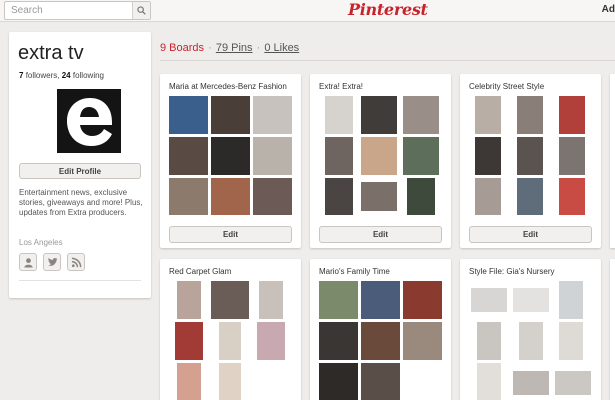 The image size is (615, 400). Describe the element at coordinates (512, 271) in the screenshot. I see `board-title: Style File: Gia's Nursery` at that location.